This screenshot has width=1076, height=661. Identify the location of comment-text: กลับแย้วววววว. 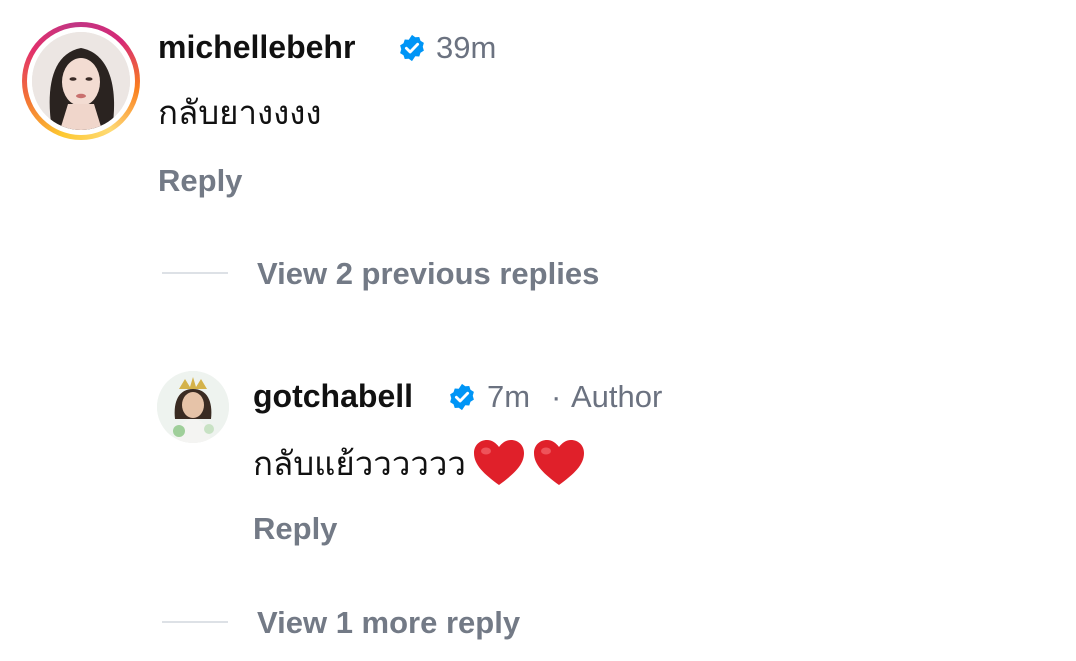
(359, 463).